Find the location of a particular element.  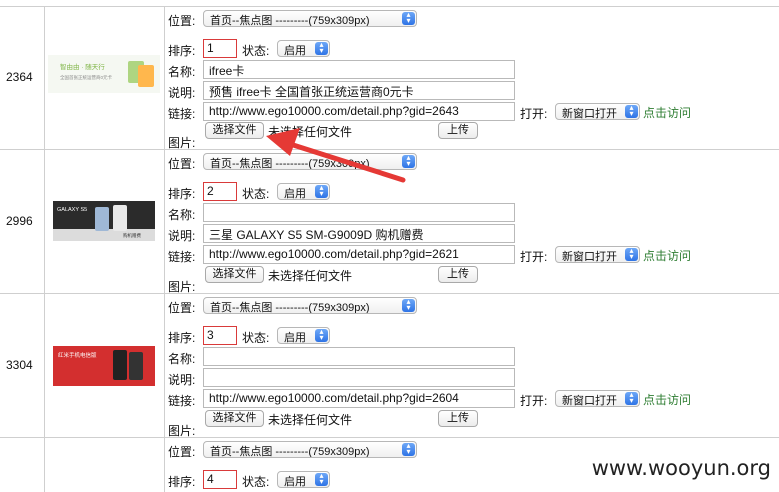

watermark: www.wooyun.org is located at coordinates (671, 468).